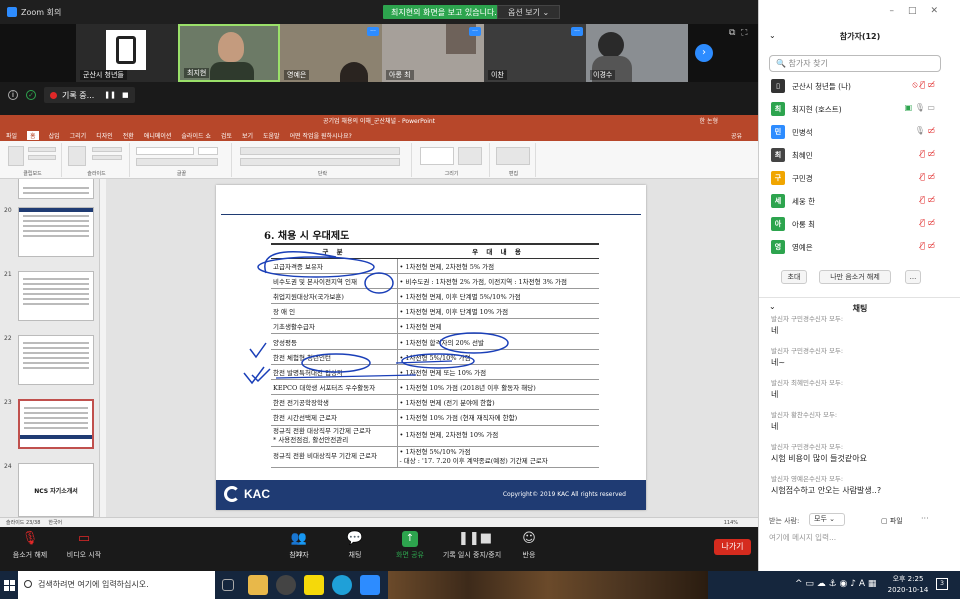 Image resolution: width=960 pixels, height=599 pixels. Describe the element at coordinates (116, 585) in the screenshot. I see `taskbar-search-input: 검색하려면 여기에 입력하십시오.` at that location.